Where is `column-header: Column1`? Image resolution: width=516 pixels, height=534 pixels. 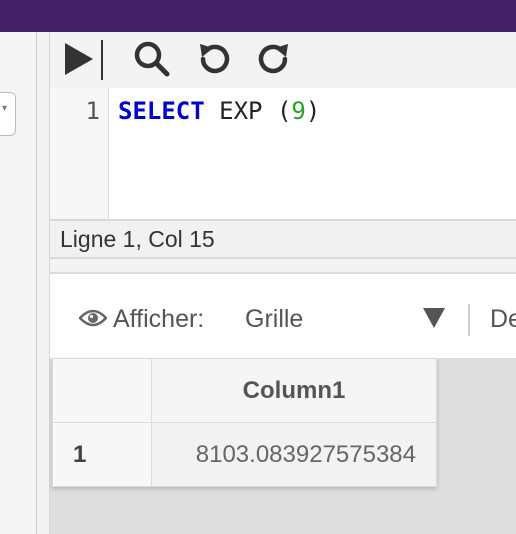
column-header: Column1 is located at coordinates (294, 390).